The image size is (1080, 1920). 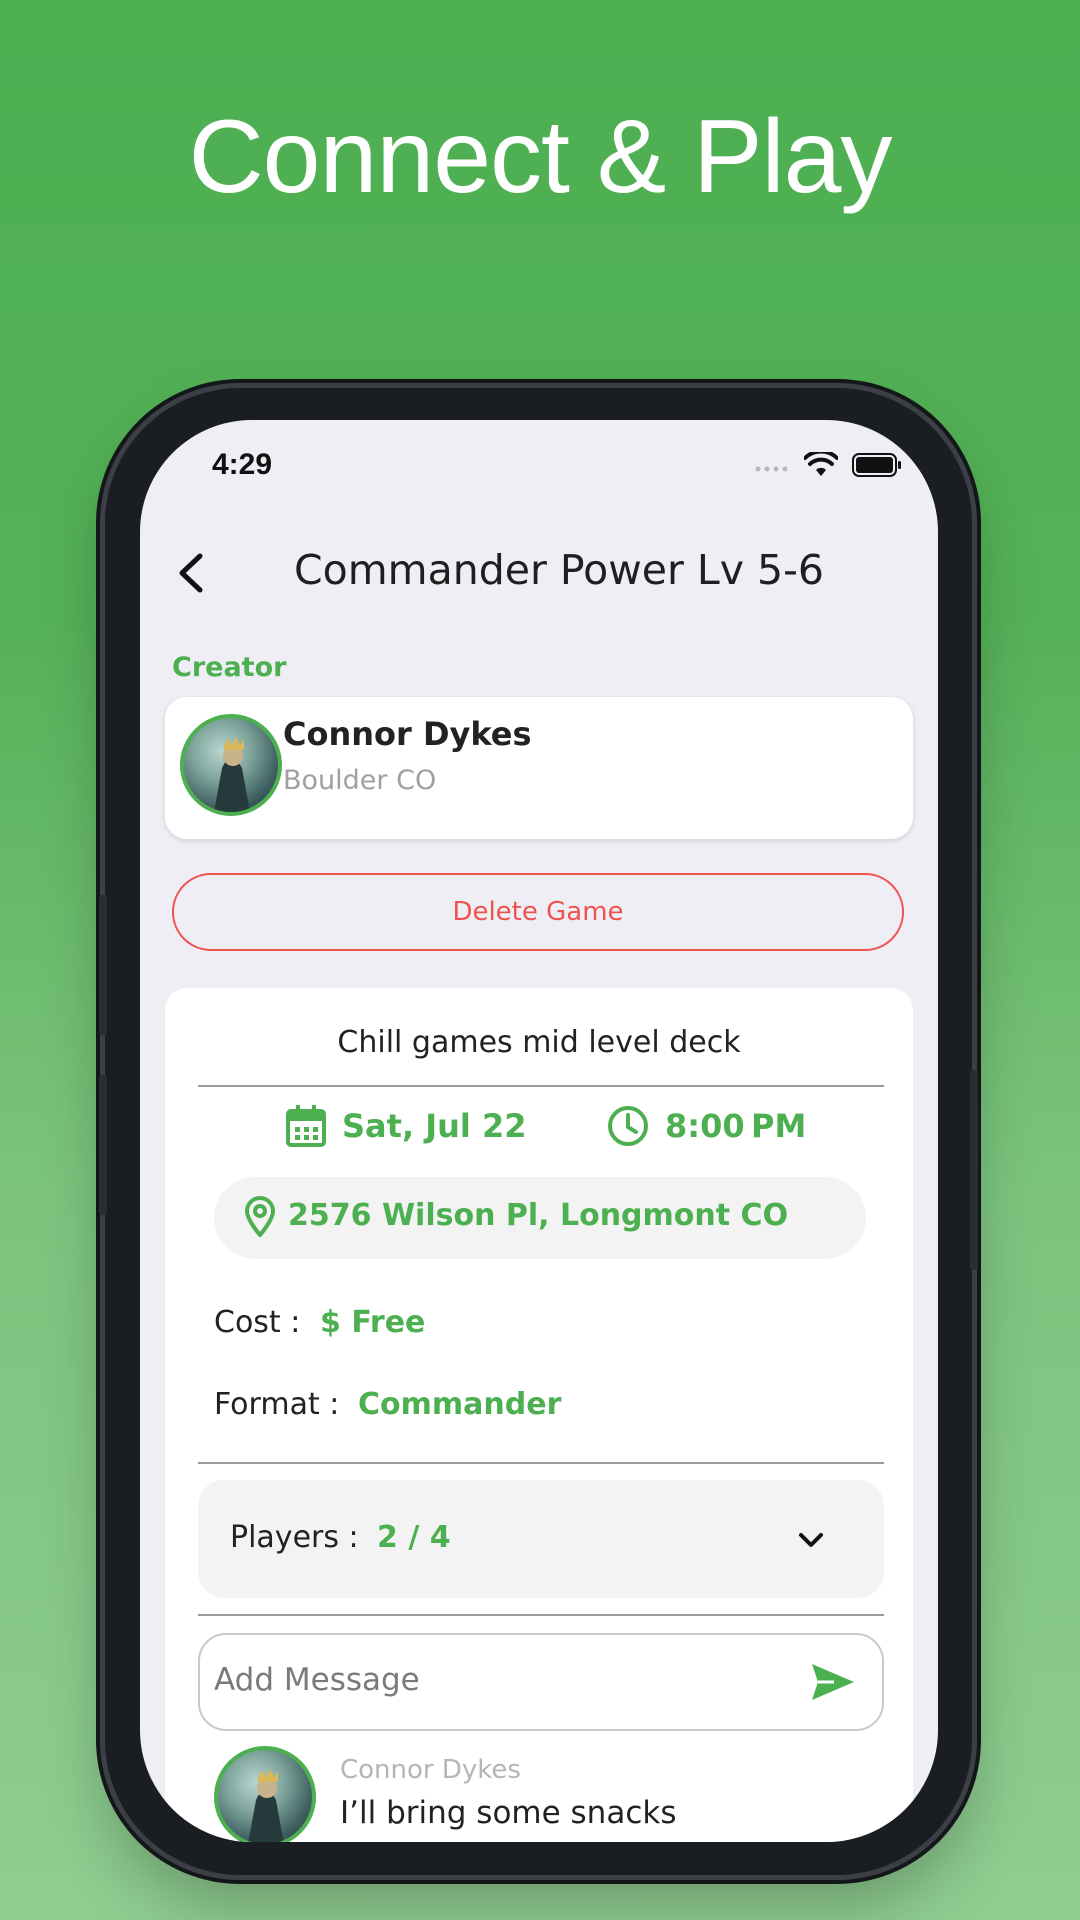 What do you see at coordinates (434, 1126) in the screenshot?
I see `game-date-text: Sat, Jul 22` at bounding box center [434, 1126].